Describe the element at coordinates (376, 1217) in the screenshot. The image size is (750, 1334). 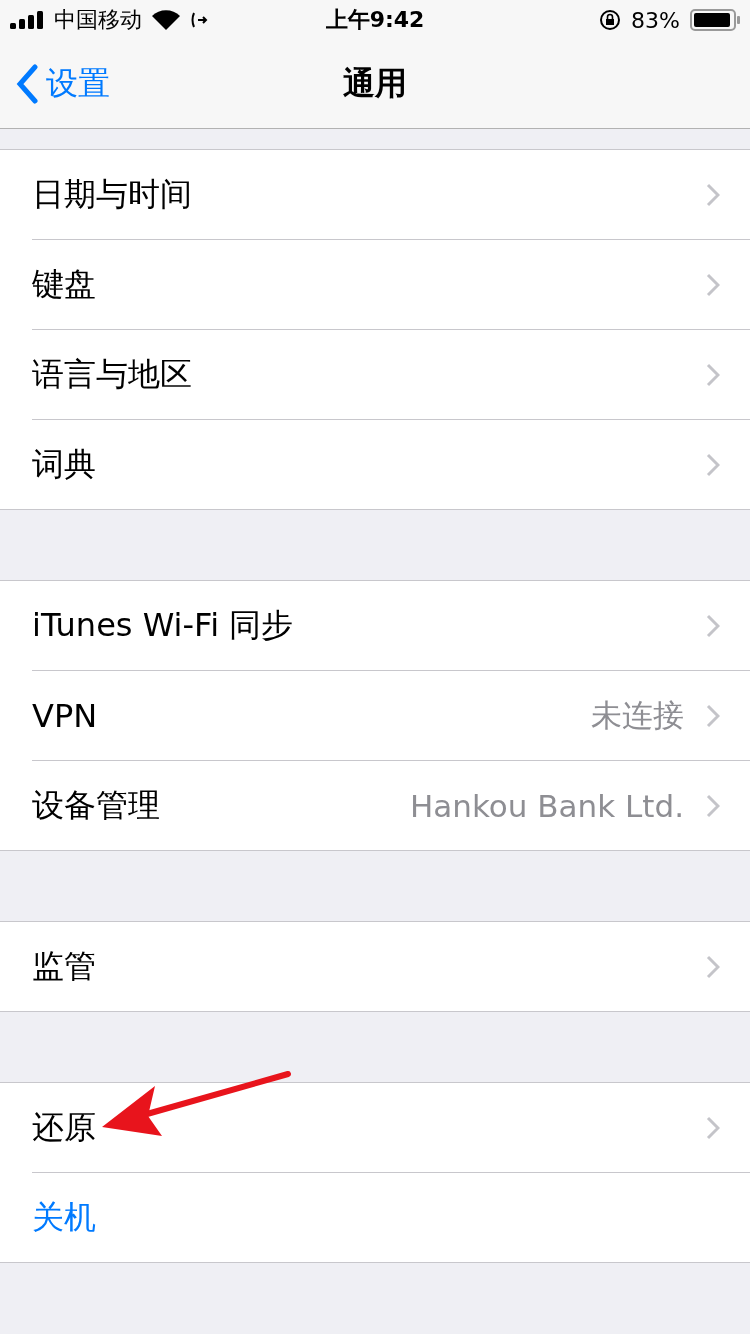
I see `action-link: 关机` at that location.